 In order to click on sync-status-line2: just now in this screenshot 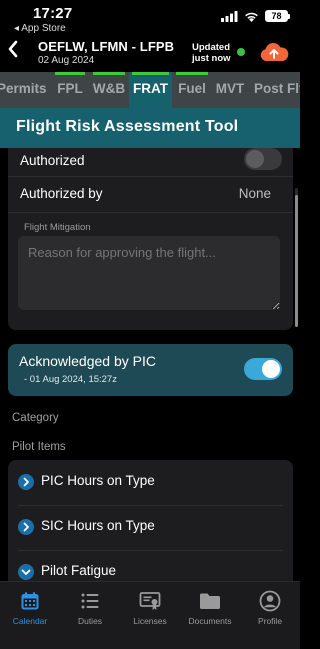, I will do `click(211, 58)`.